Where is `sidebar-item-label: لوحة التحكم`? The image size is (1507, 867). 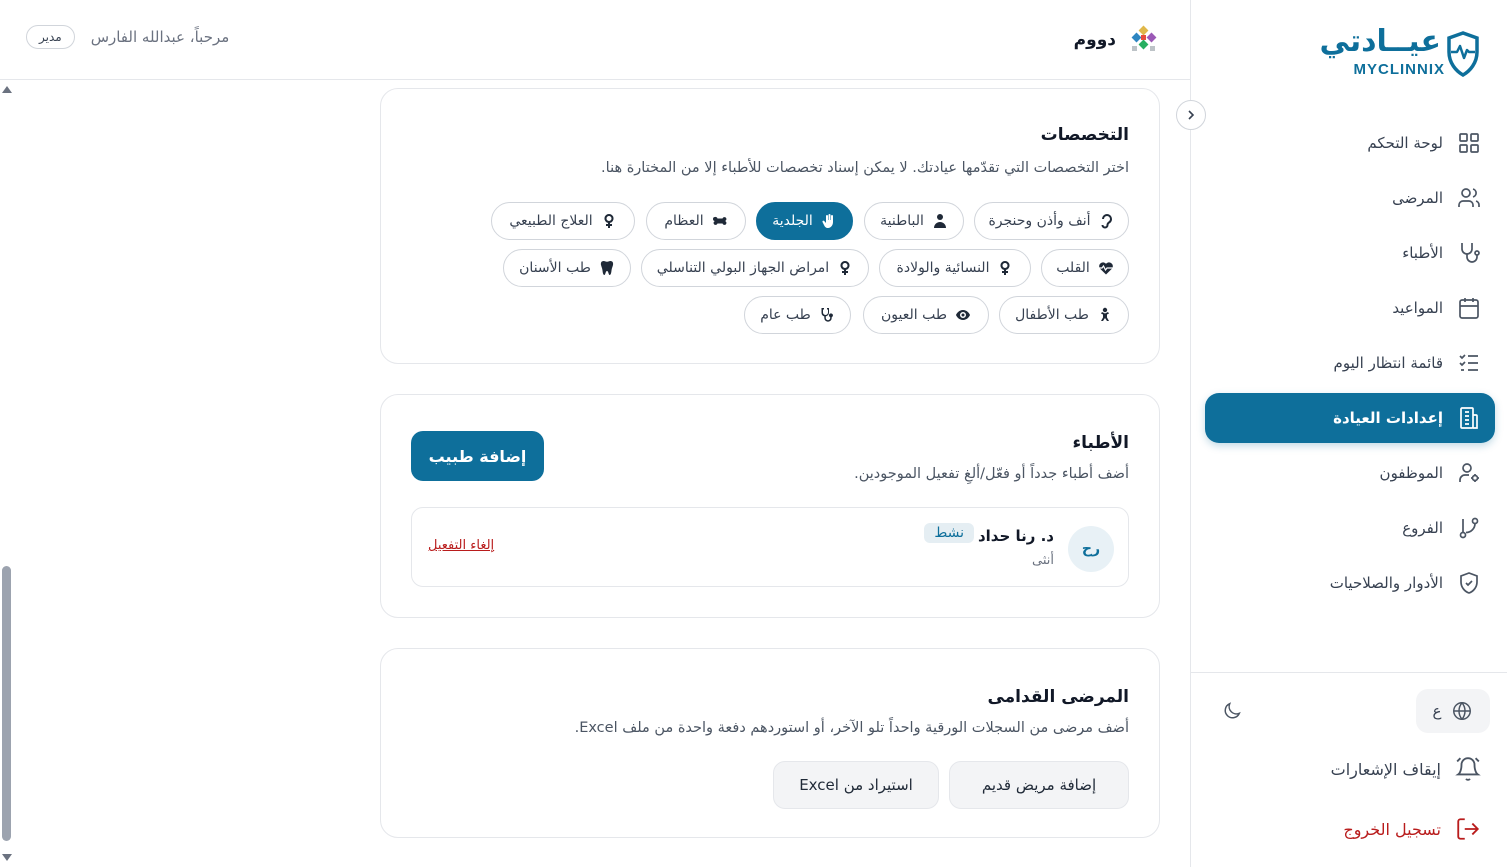 sidebar-item-label: لوحة التحكم is located at coordinates (1405, 143).